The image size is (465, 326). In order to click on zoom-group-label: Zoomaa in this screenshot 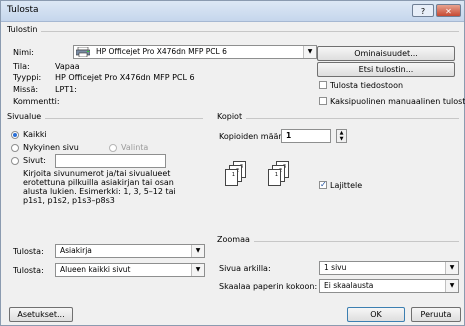, I will do `click(235, 239)`.